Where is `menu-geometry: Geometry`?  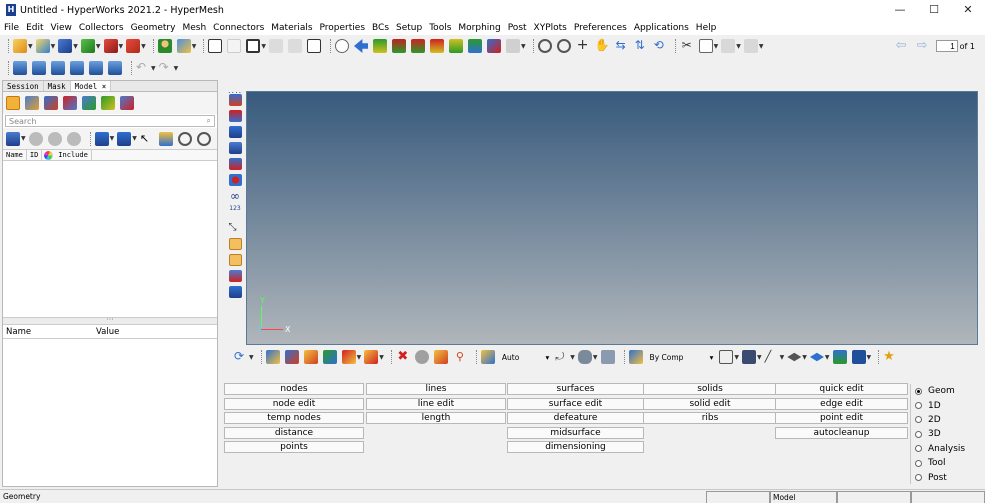
menu-geometry: Geometry is located at coordinates (153, 28).